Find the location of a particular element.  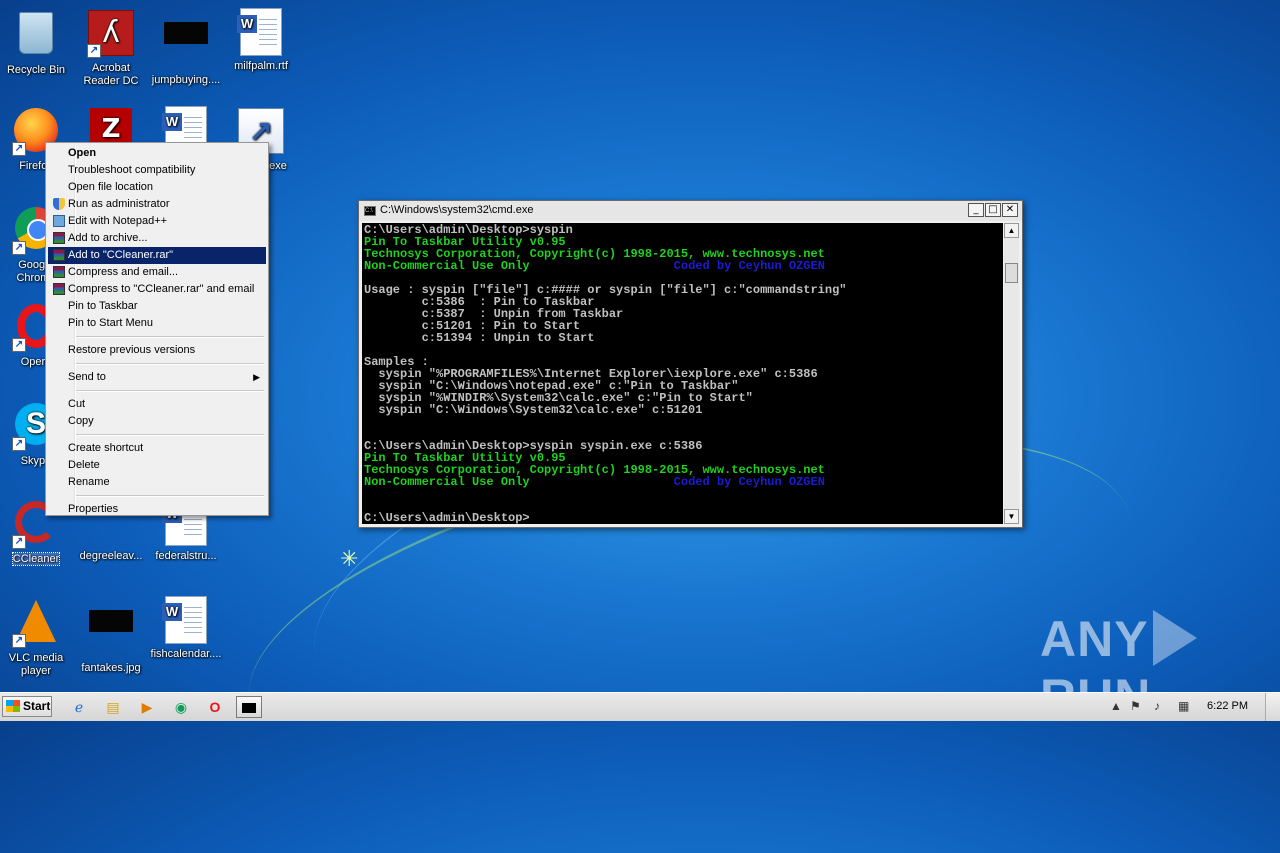

vertical-scrollbar: ▲ ▼ is located at coordinates (1011, 373).